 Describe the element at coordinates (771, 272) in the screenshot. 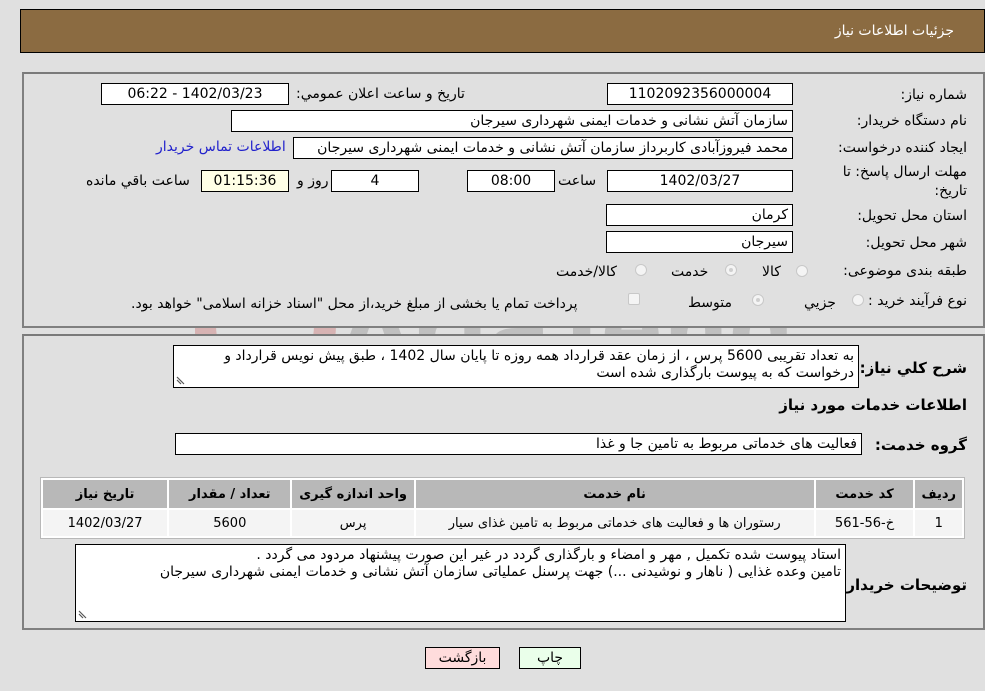

I see `category-option-goods: کالا` at that location.